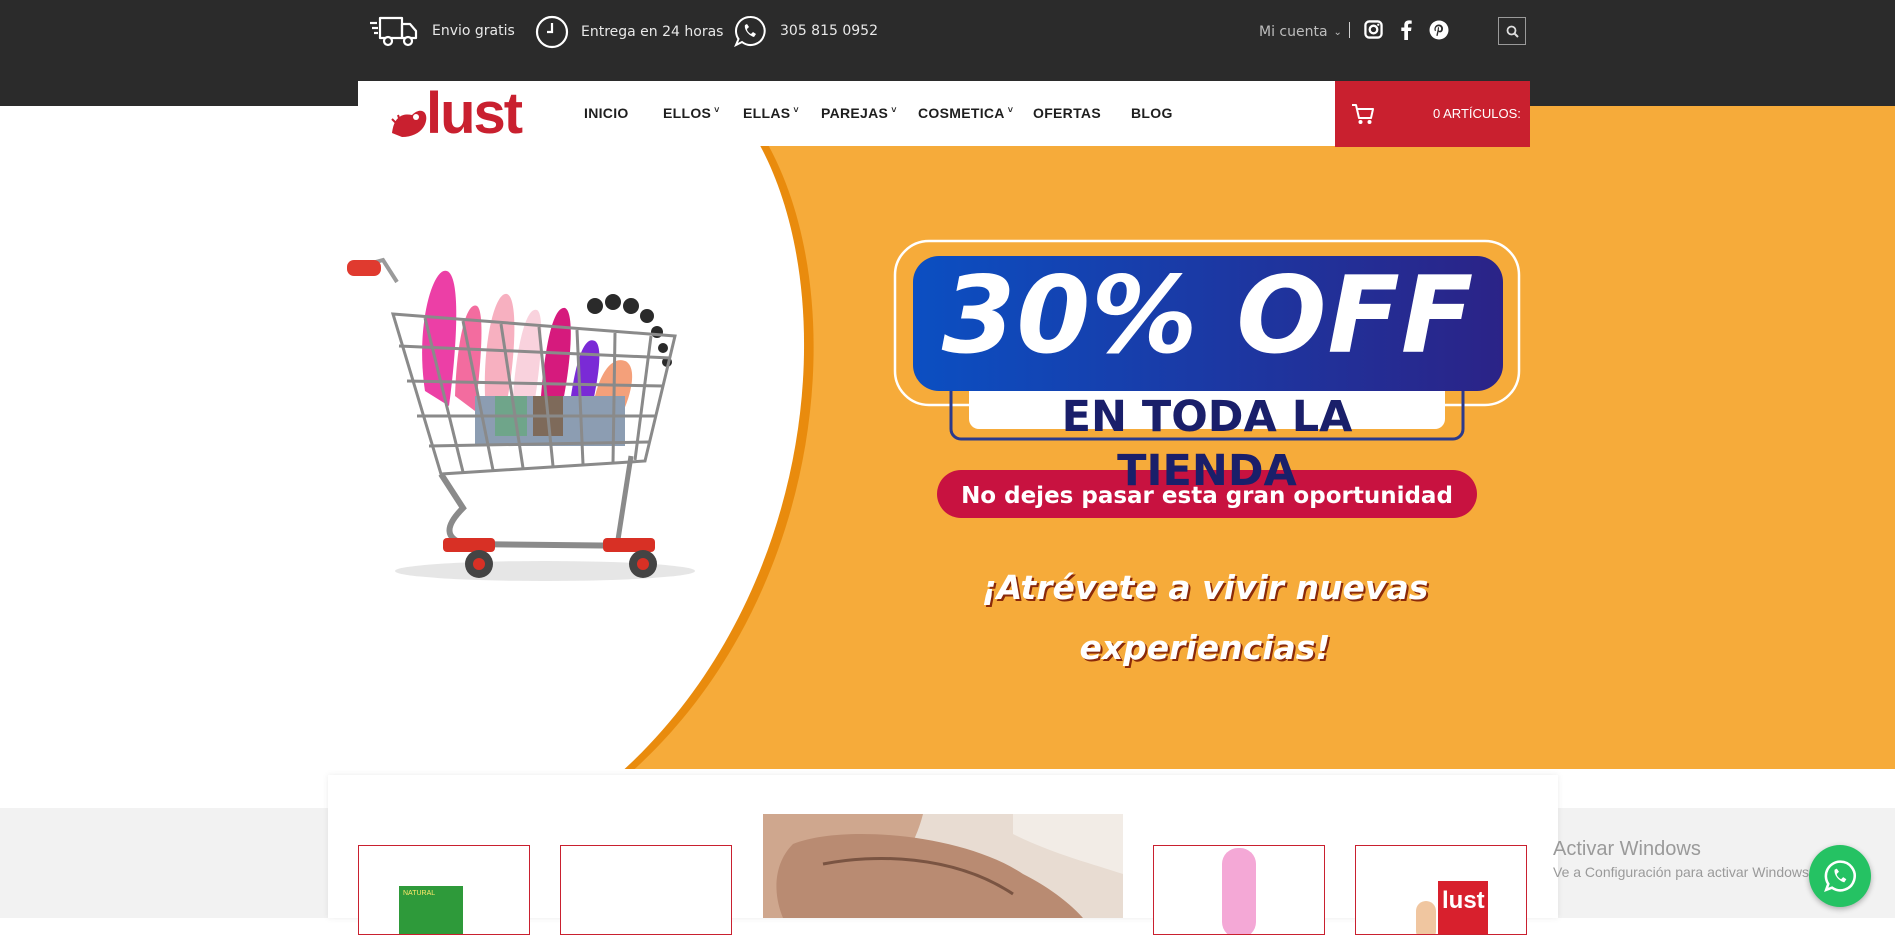 The image size is (1895, 935). I want to click on delivery-info: Entrega en 24 horas, so click(629, 32).